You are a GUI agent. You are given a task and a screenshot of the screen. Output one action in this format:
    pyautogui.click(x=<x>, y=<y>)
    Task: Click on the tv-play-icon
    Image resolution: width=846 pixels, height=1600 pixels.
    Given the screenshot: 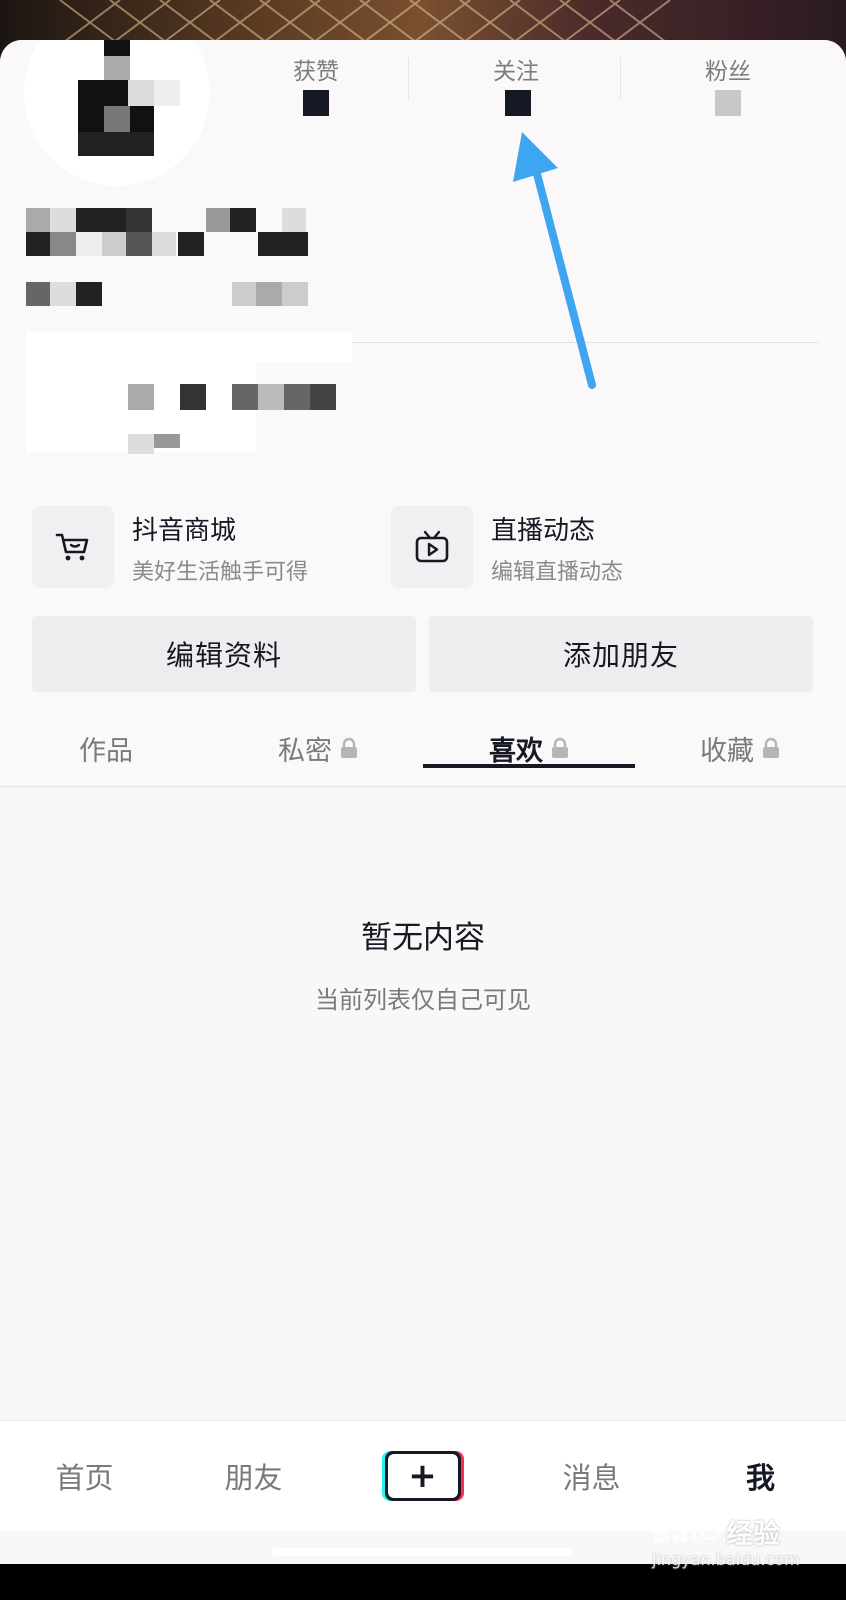 What is the action you would take?
    pyautogui.click(x=432, y=547)
    